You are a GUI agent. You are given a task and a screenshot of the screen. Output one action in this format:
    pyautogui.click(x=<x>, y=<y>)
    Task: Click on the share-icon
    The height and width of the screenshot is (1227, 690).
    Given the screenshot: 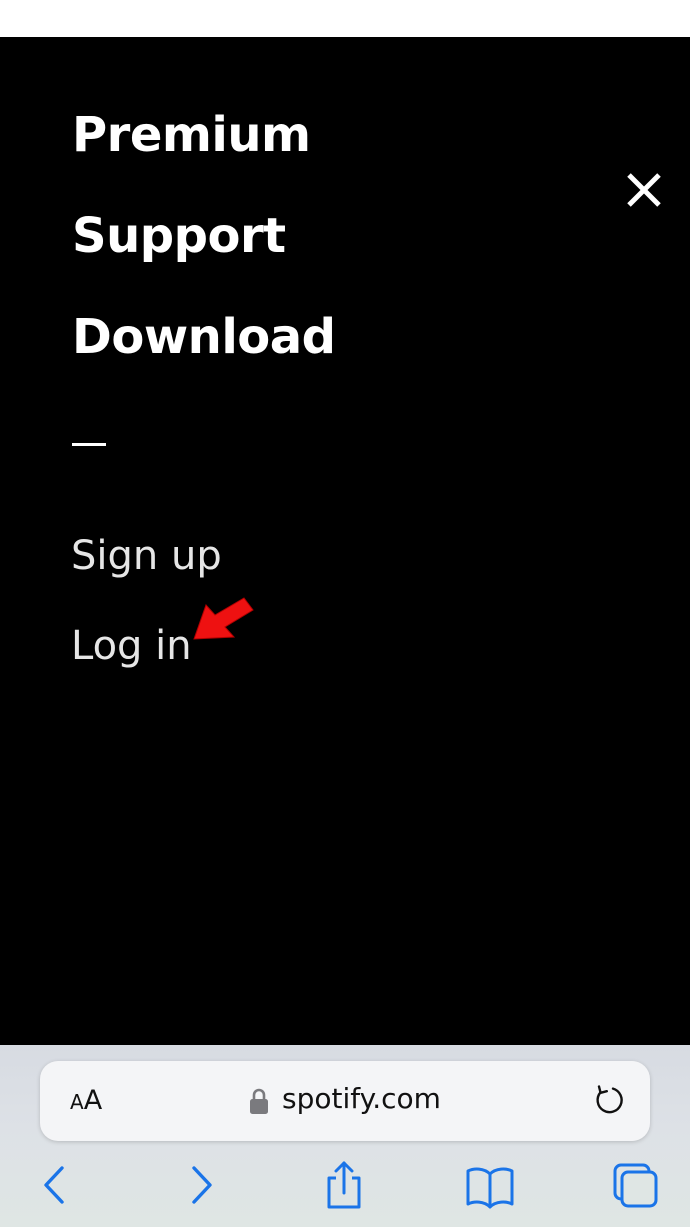 What is the action you would take?
    pyautogui.click(x=344, y=1185)
    